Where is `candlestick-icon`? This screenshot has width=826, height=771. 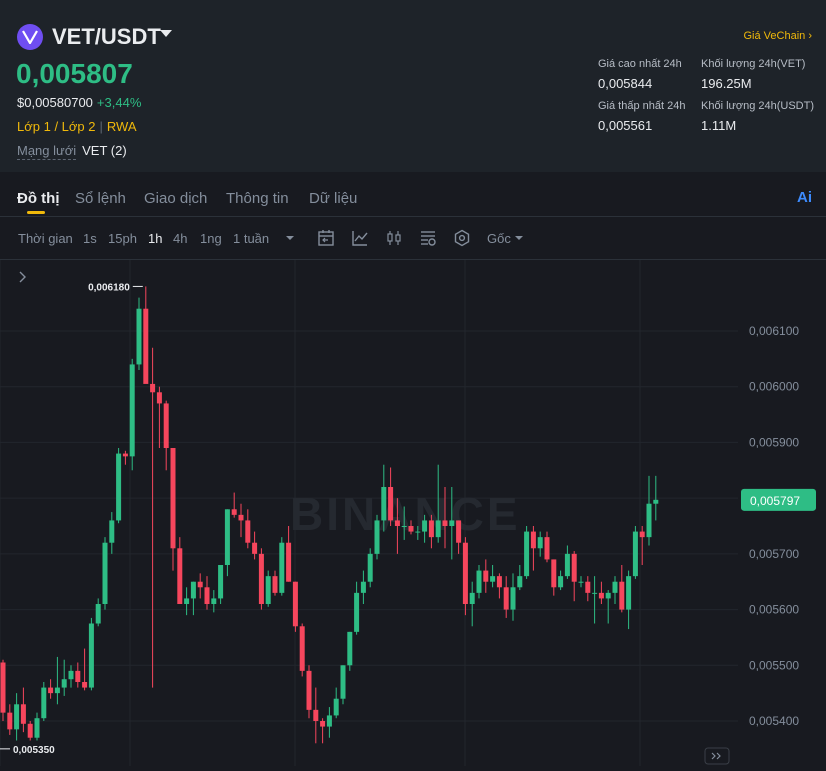 candlestick-icon is located at coordinates (394, 238).